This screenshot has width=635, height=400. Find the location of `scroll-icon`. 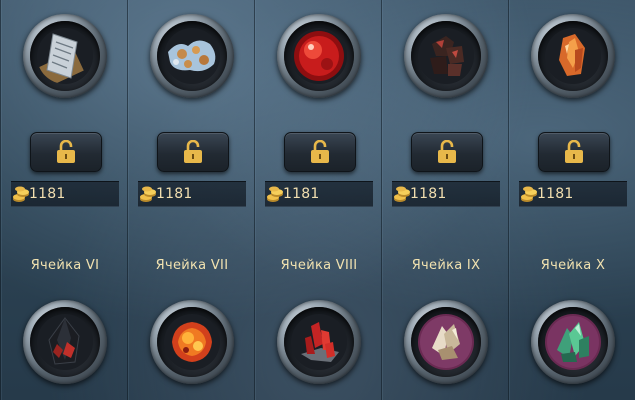

scroll-icon is located at coordinates (65, 56).